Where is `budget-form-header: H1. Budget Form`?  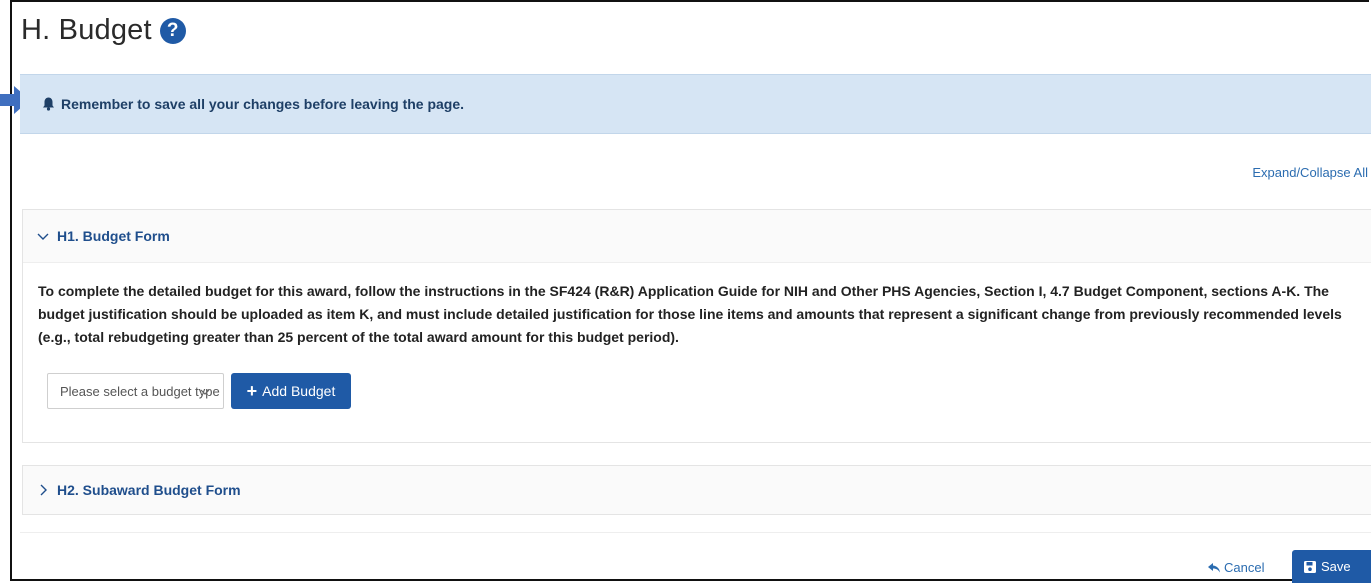
budget-form-header: H1. Budget Form is located at coordinates (697, 236).